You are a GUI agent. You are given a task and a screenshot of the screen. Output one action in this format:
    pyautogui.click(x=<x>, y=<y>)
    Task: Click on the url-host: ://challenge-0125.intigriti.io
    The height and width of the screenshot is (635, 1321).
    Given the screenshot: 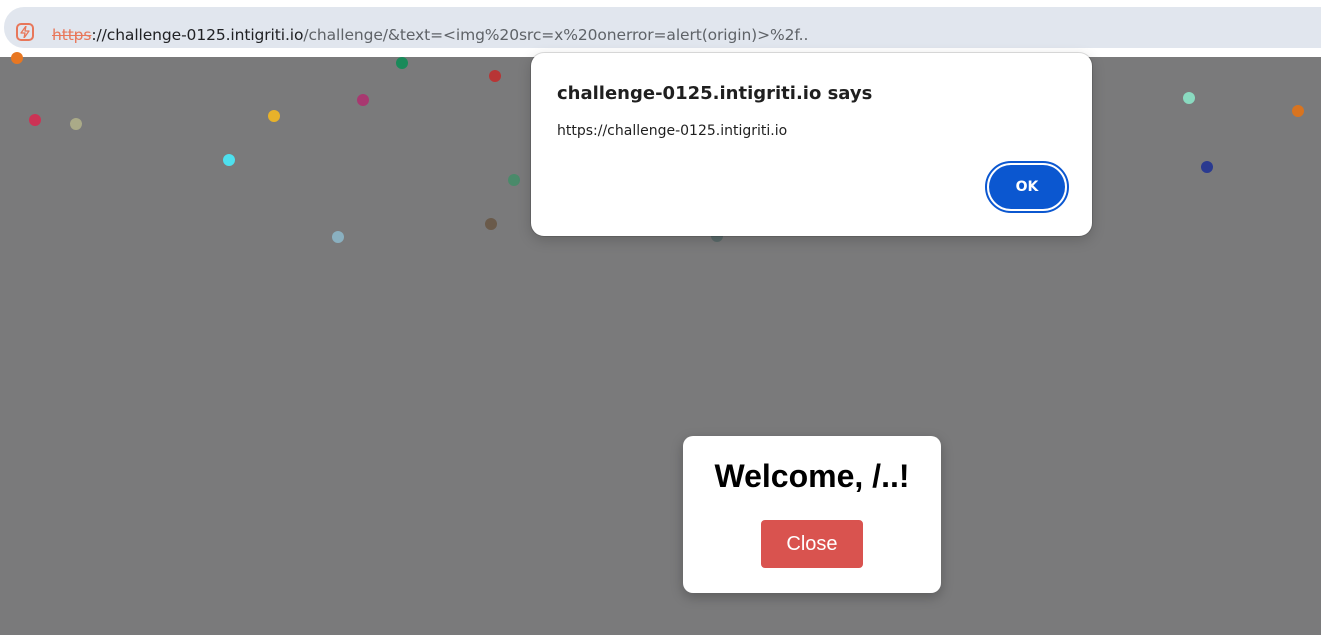 What is the action you would take?
    pyautogui.click(x=197, y=35)
    